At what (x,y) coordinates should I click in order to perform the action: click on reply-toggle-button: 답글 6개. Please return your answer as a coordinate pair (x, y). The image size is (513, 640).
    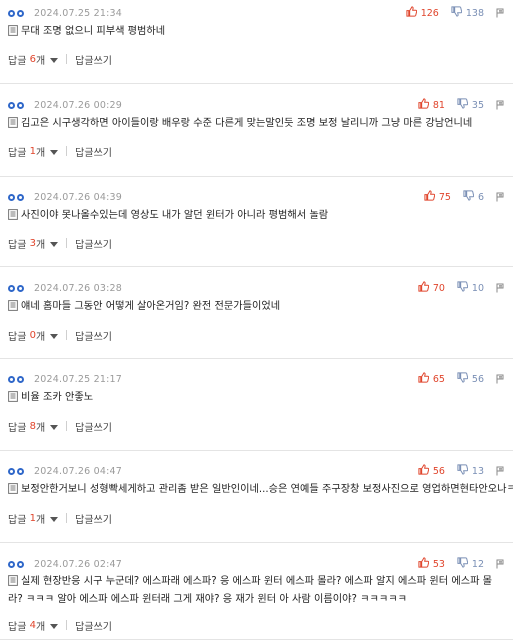
    Looking at the image, I should click on (33, 59).